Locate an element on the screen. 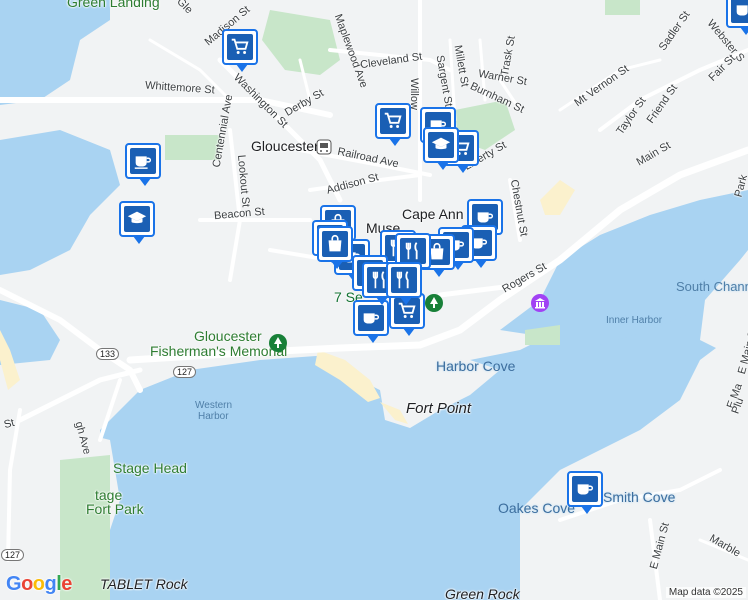  place-label: Fisherman's Memorial is located at coordinates (219, 351).